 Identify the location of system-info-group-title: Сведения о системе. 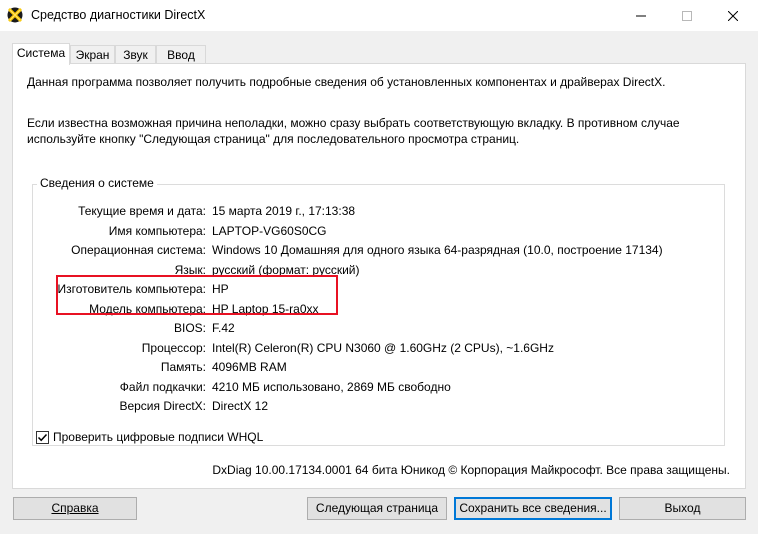
(97, 183).